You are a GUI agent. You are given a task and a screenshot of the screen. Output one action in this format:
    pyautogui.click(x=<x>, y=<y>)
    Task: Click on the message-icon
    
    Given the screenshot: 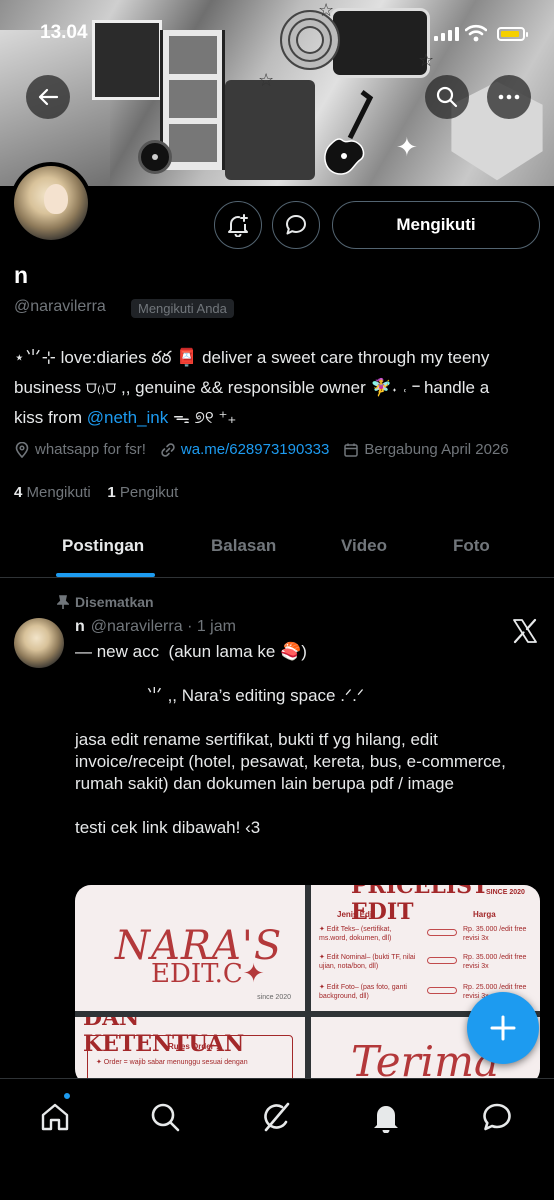 What is the action you would take?
    pyautogui.click(x=296, y=225)
    